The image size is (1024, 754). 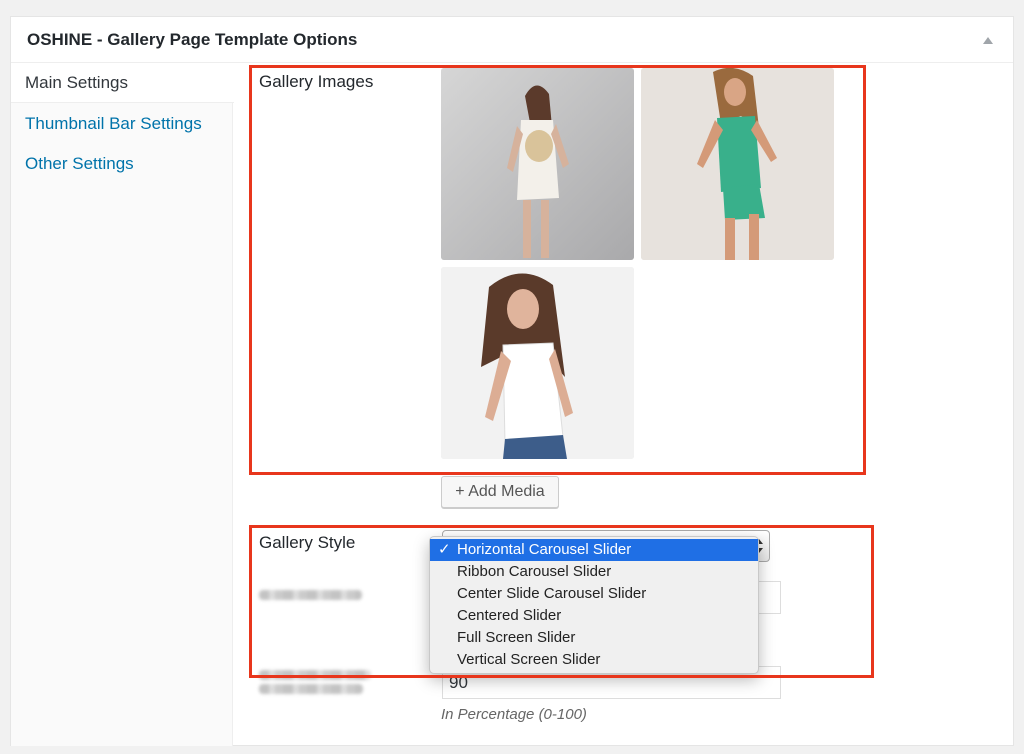 I want to click on metabox-header: OSHINE - Gallery Page Template Options, so click(x=512, y=40).